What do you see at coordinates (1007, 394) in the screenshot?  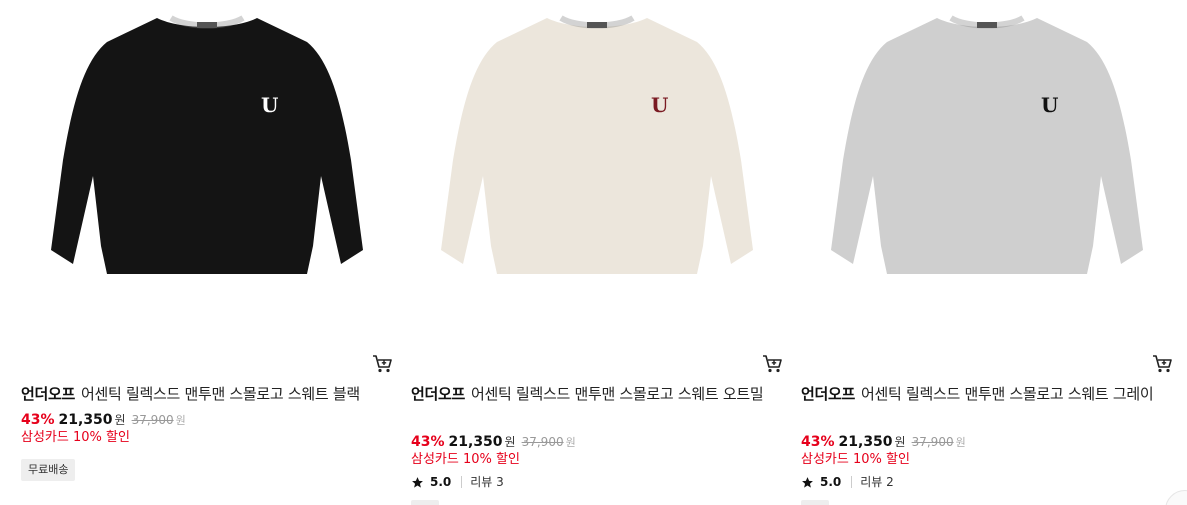 I see `product-name: 어센틱 릴렉스드 맨투맨 스몰로고 스웨트 그레이` at bounding box center [1007, 394].